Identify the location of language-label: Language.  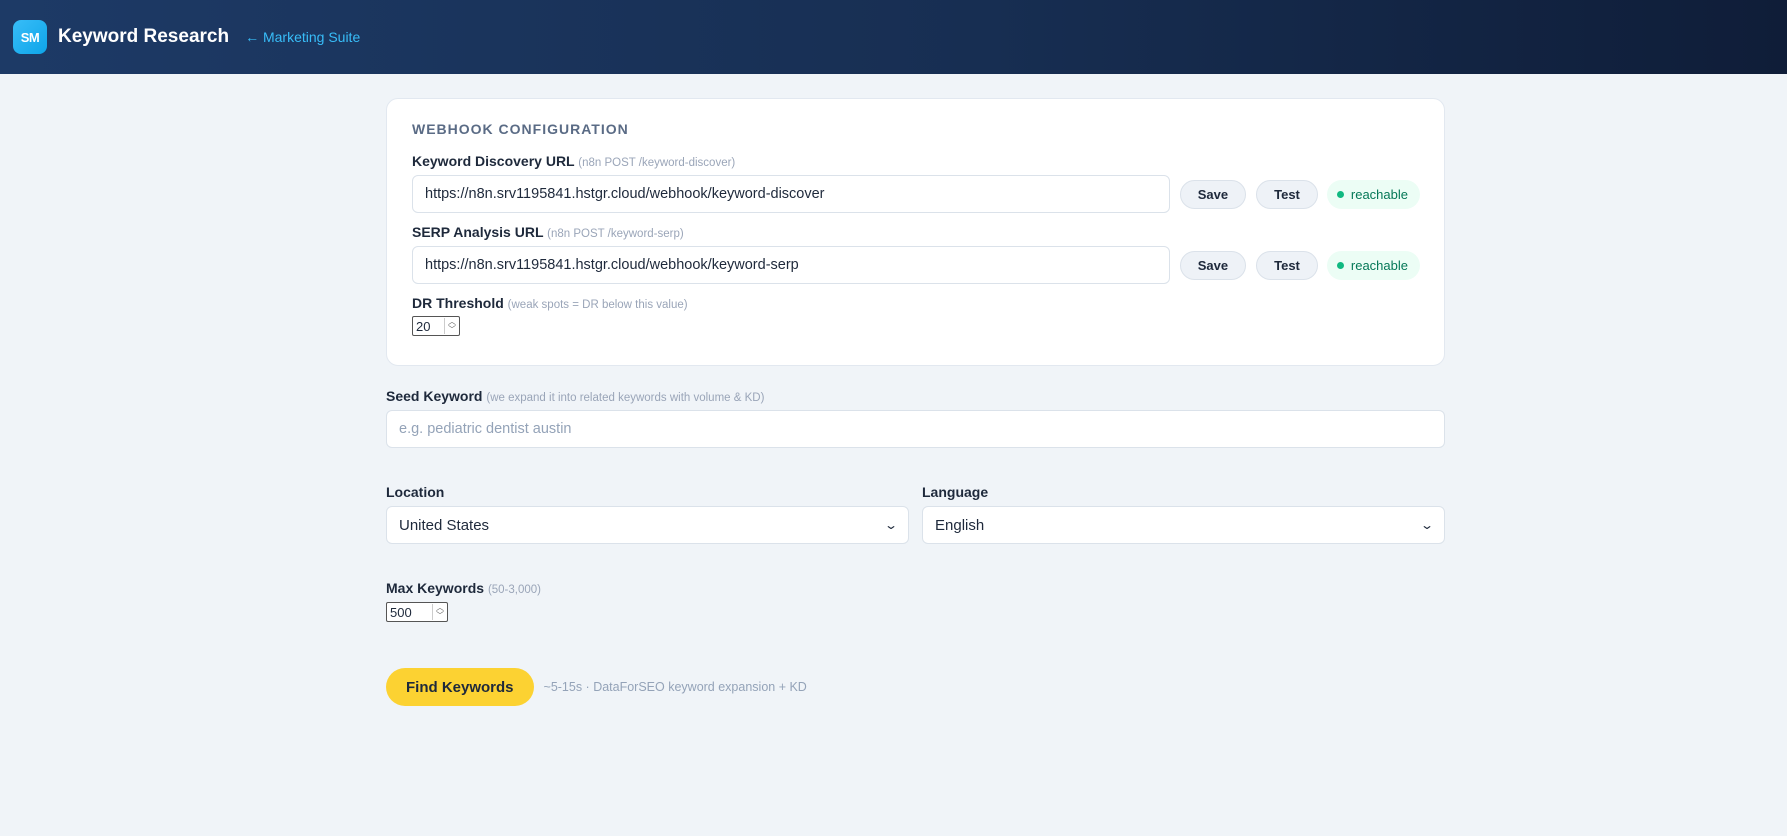
(955, 492).